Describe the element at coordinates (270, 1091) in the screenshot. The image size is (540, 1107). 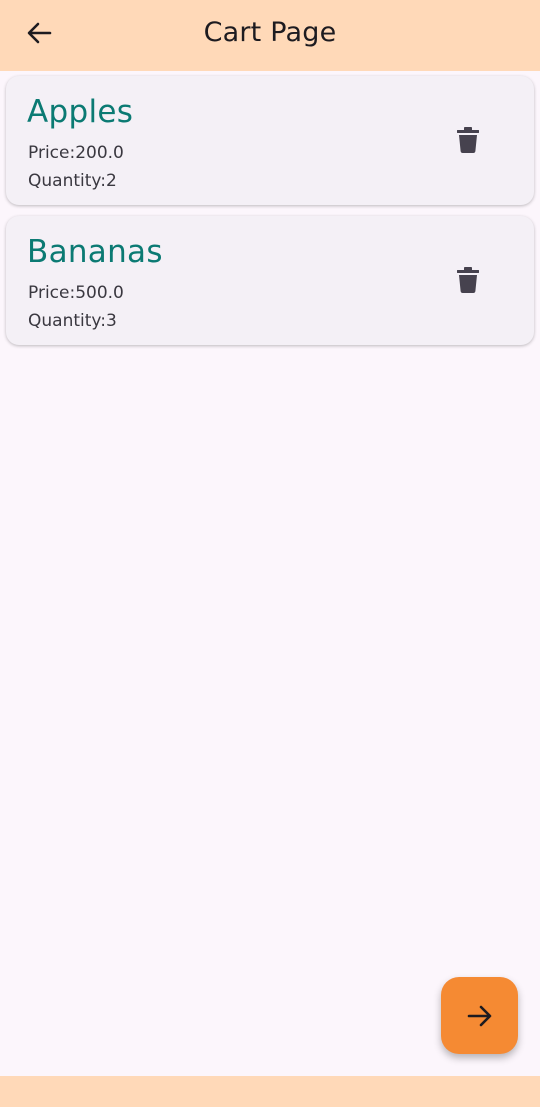
I see `bottom-bar` at that location.